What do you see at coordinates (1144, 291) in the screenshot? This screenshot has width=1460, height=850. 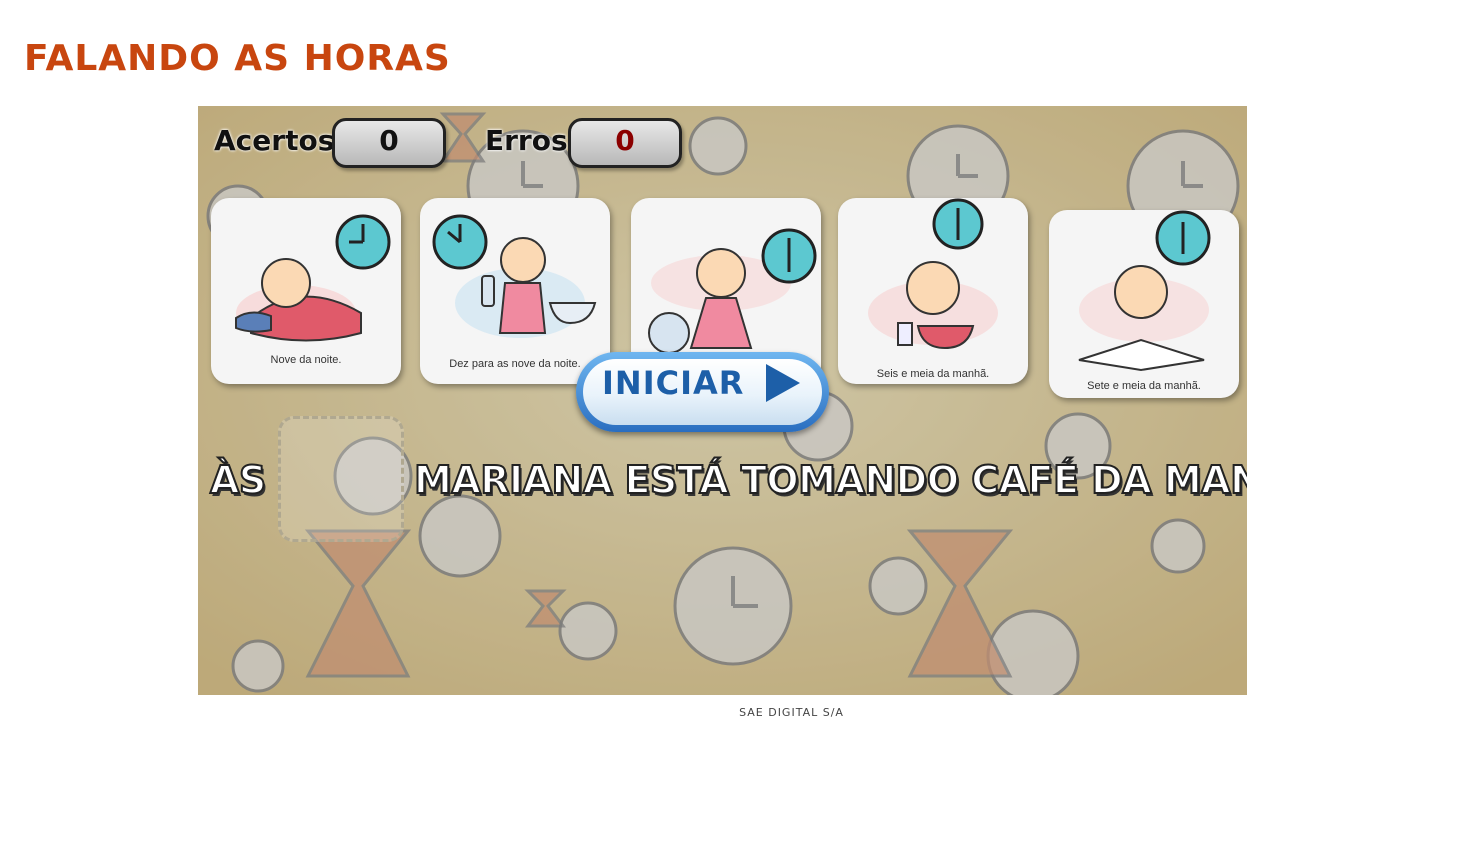 I see `reading-girl-illustration` at bounding box center [1144, 291].